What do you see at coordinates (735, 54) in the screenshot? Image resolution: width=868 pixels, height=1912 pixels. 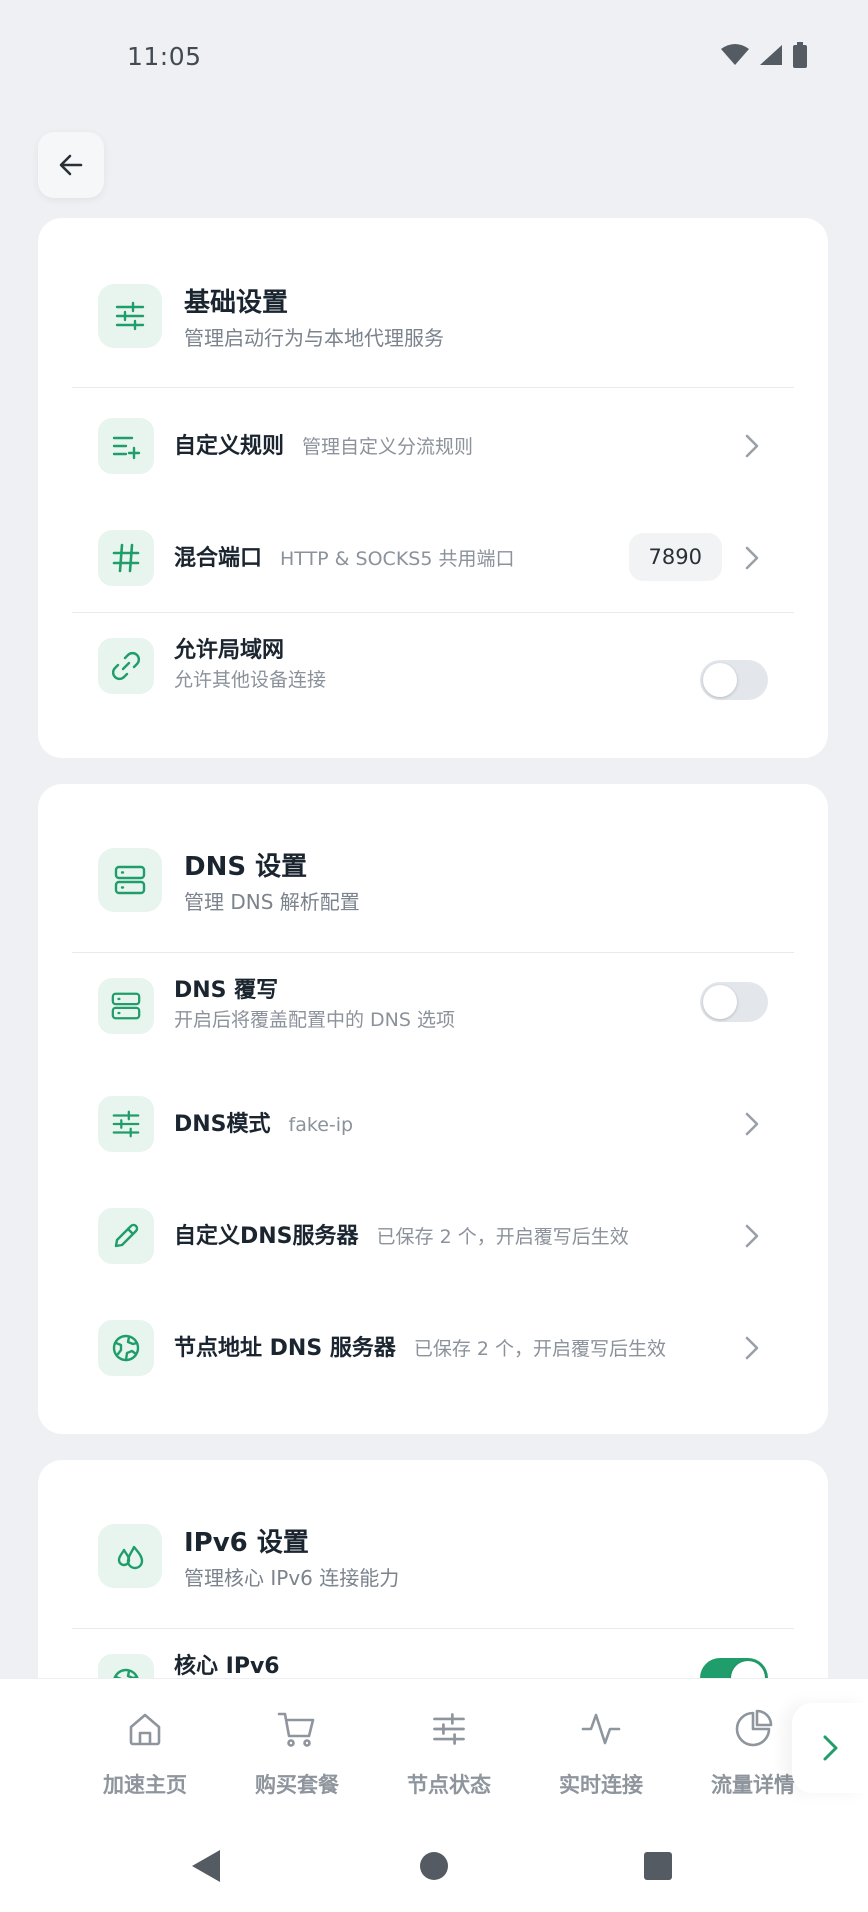 I see `wifi-icon` at bounding box center [735, 54].